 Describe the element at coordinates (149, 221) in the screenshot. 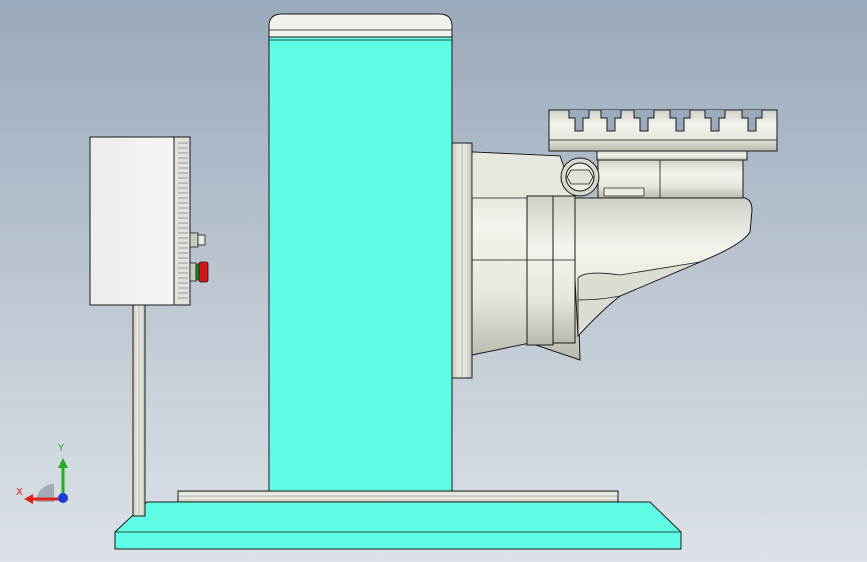

I see `control-box` at that location.